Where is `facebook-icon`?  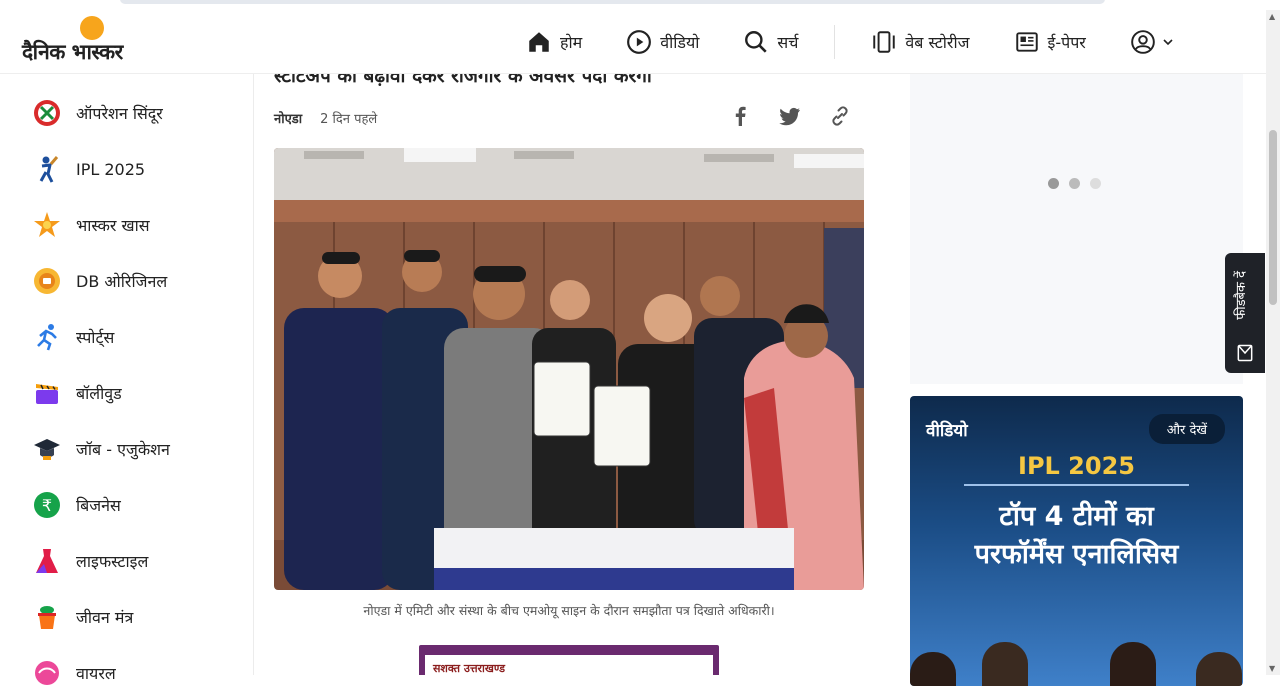 facebook-icon is located at coordinates (740, 116).